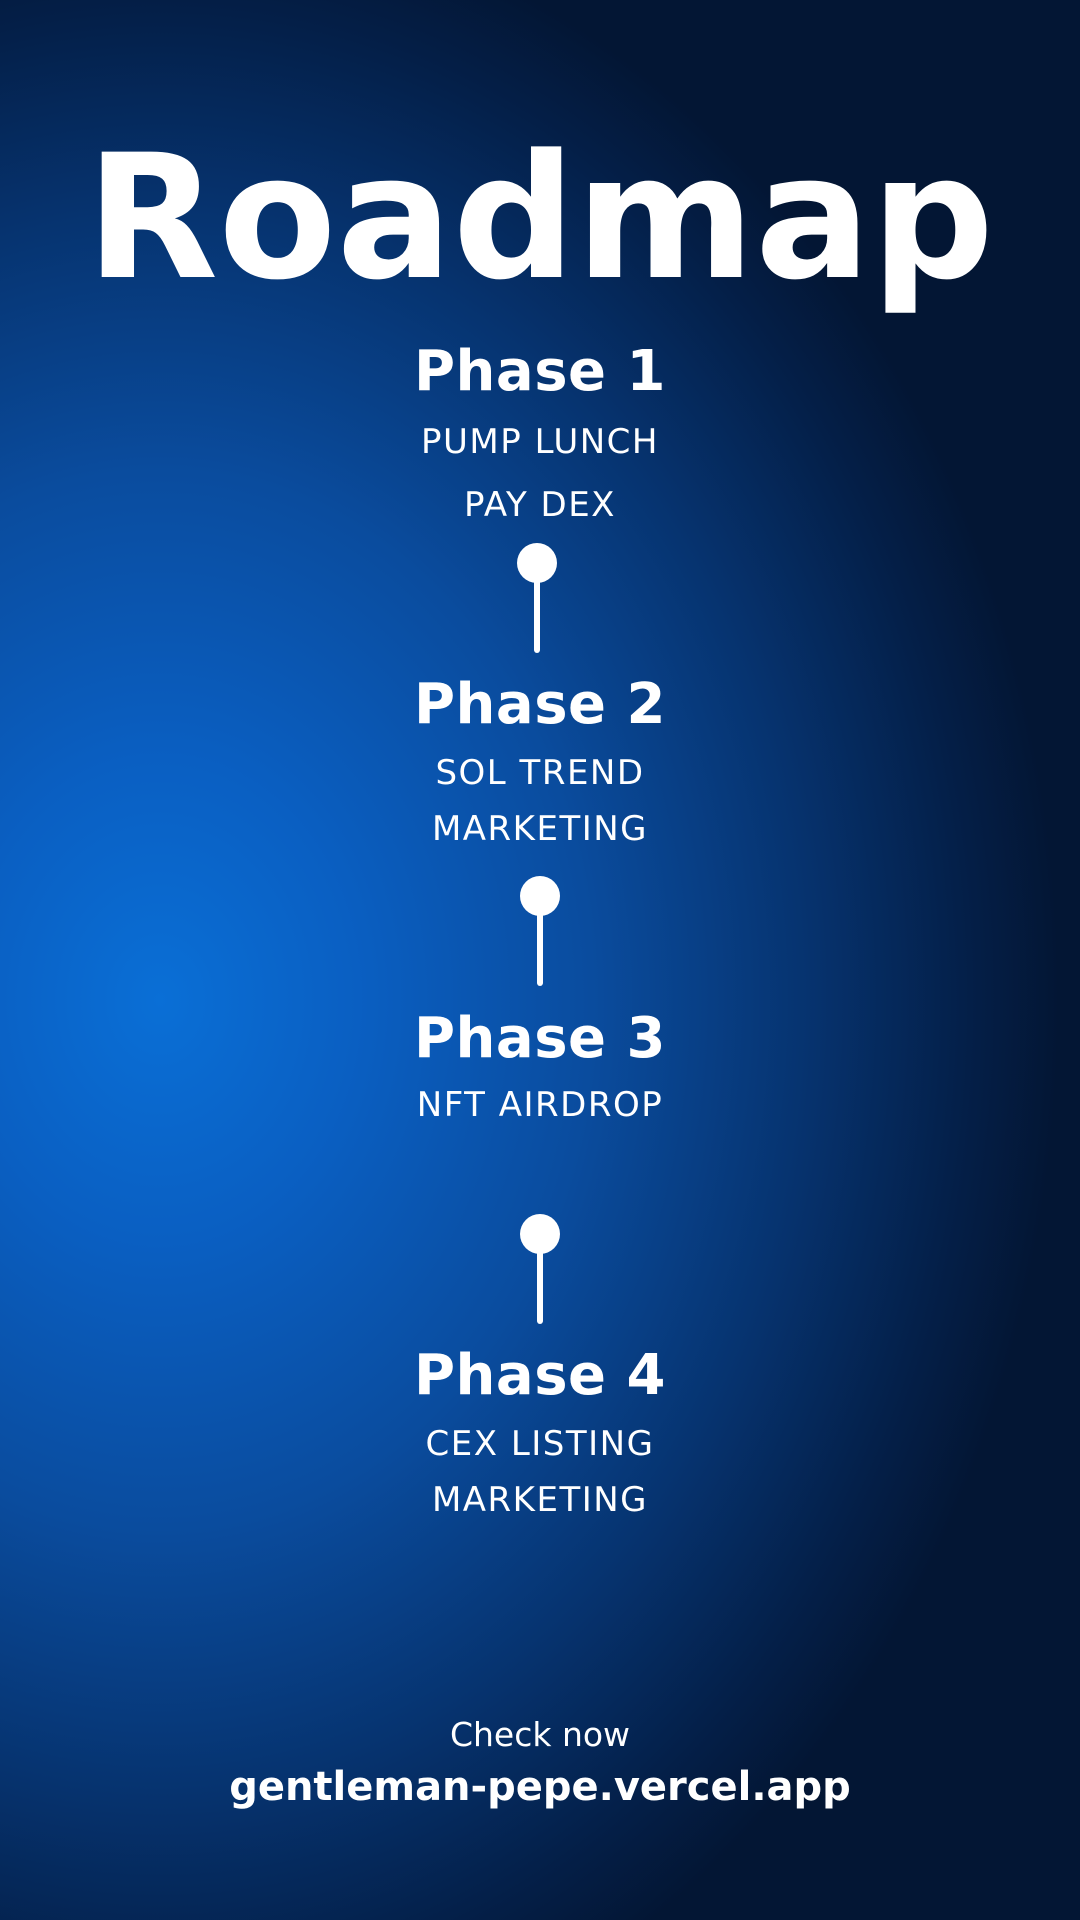 The image size is (1080, 1920). What do you see at coordinates (540, 1787) in the screenshot?
I see `site-url-link: gentleman-pepe.vercel.app` at bounding box center [540, 1787].